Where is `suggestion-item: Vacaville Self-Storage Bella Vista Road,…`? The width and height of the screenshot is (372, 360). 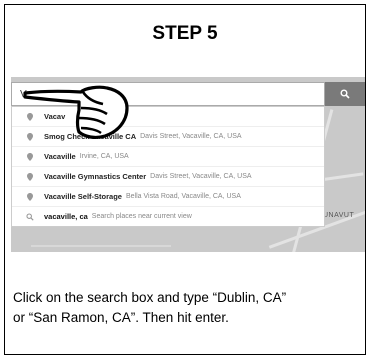
suggestion-item: Vacaville Self-Storage Bella Vista Road,… is located at coordinates (168, 197).